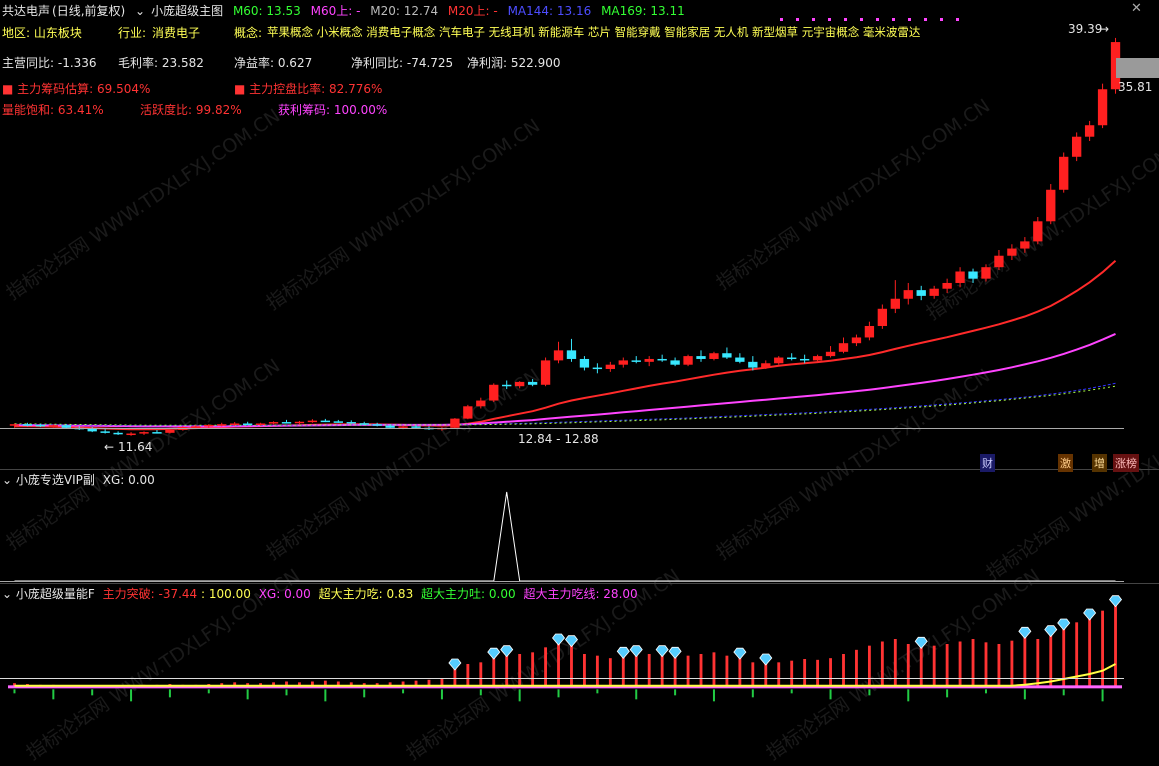 This screenshot has width=1159, height=766. Describe the element at coordinates (55, 594) in the screenshot. I see `panel3-title: 小庞超级量能F` at that location.